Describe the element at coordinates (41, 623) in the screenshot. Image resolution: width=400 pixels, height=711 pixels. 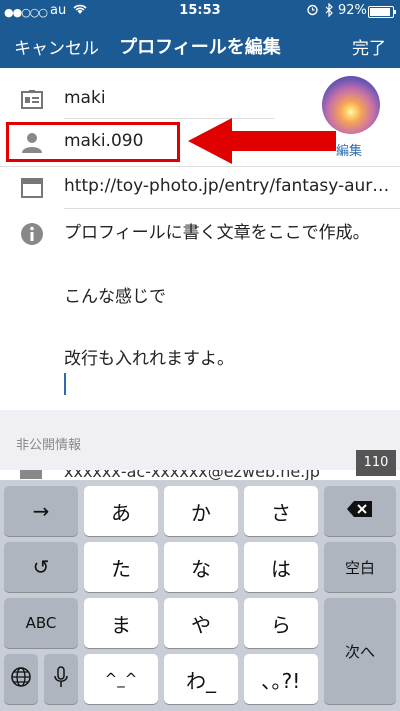
I see `abc-key: ABC` at that location.